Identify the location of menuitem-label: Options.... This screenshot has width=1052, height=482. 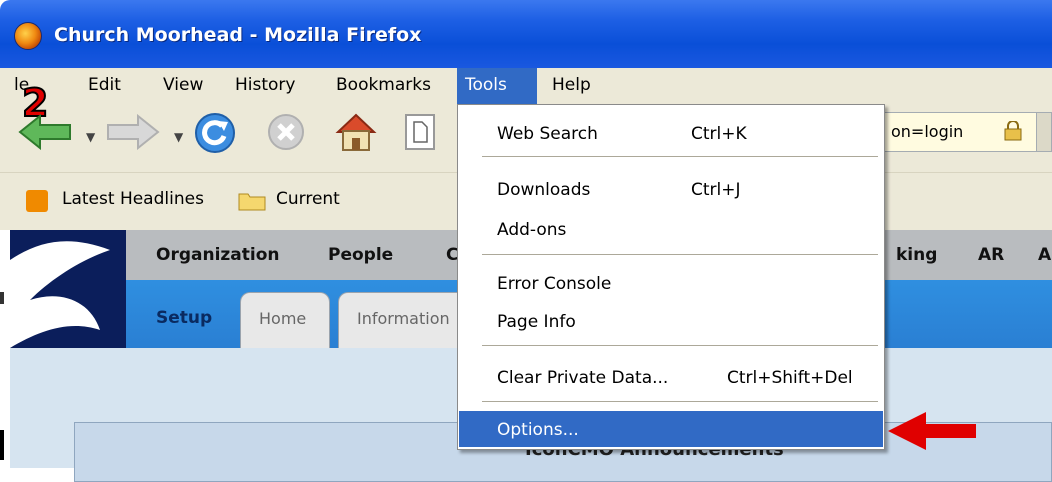
(538, 430).